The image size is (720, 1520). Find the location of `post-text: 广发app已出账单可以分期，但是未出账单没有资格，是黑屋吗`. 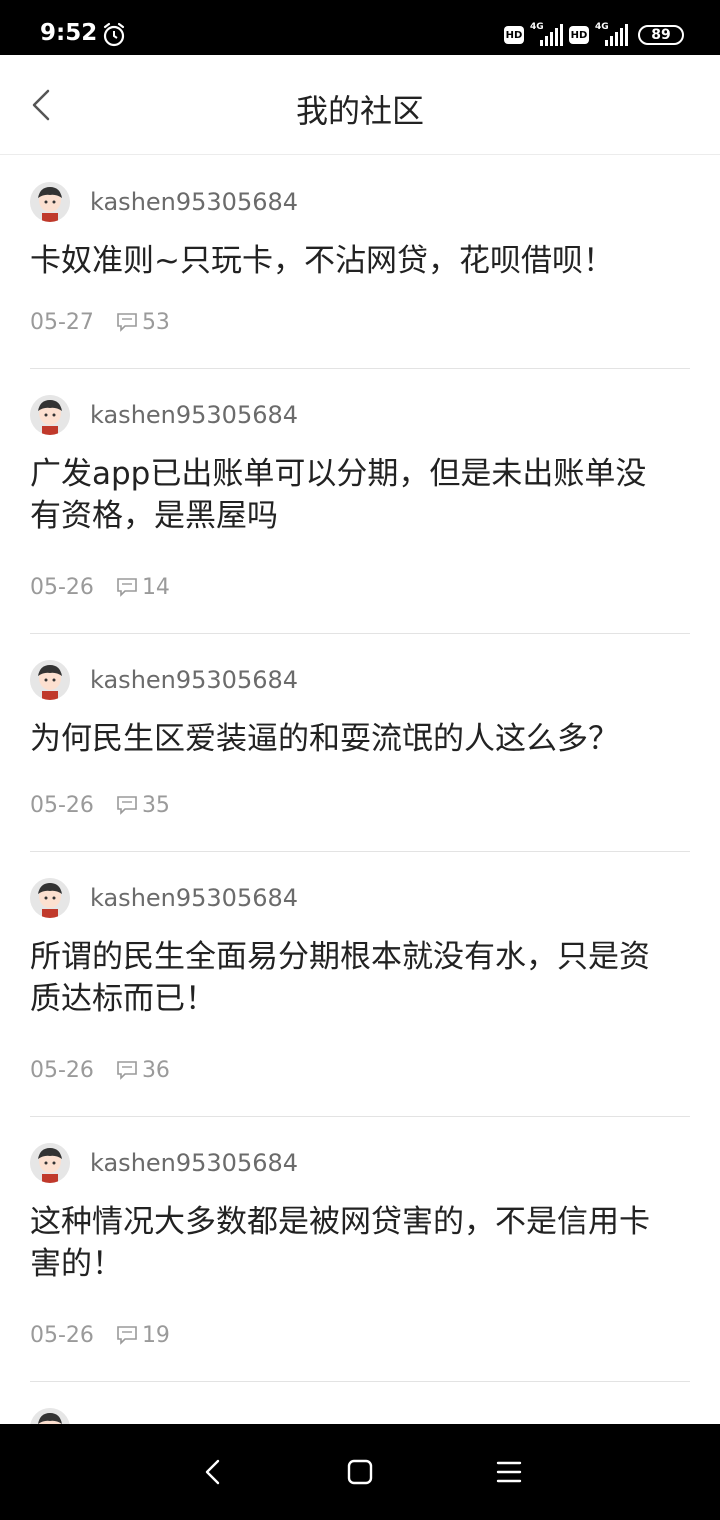

post-text: 广发app已出账单可以分期，但是未出账单没有资格，是黑屋吗 is located at coordinates (350, 495).